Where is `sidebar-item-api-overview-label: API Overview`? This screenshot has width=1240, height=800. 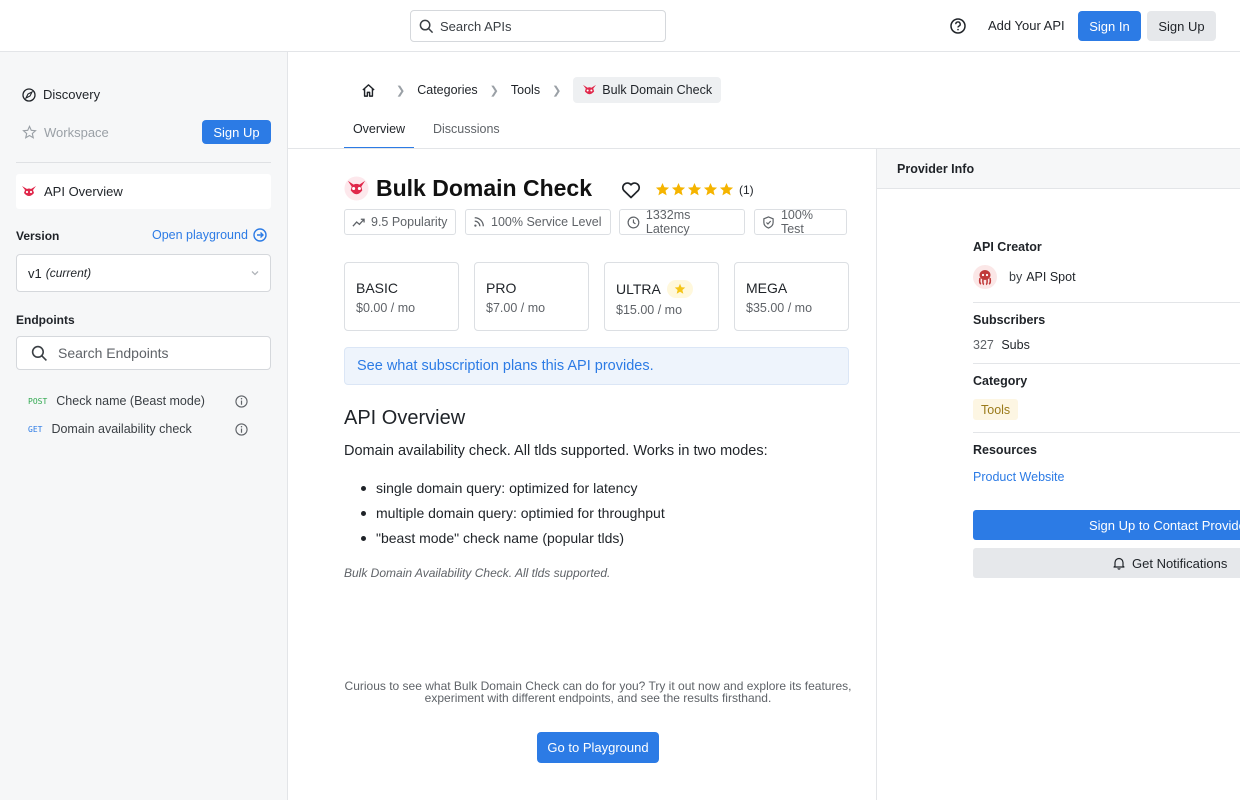
sidebar-item-api-overview-label: API Overview is located at coordinates (83, 191).